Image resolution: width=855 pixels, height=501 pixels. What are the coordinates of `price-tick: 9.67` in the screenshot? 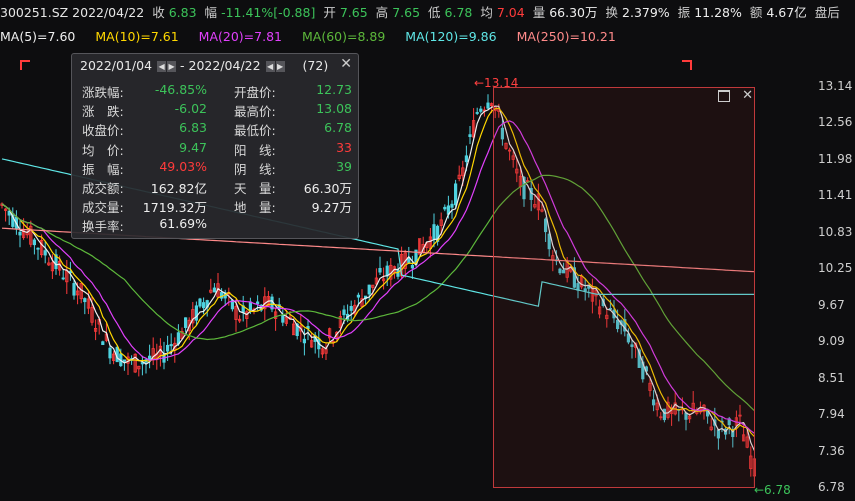 It's located at (831, 304).